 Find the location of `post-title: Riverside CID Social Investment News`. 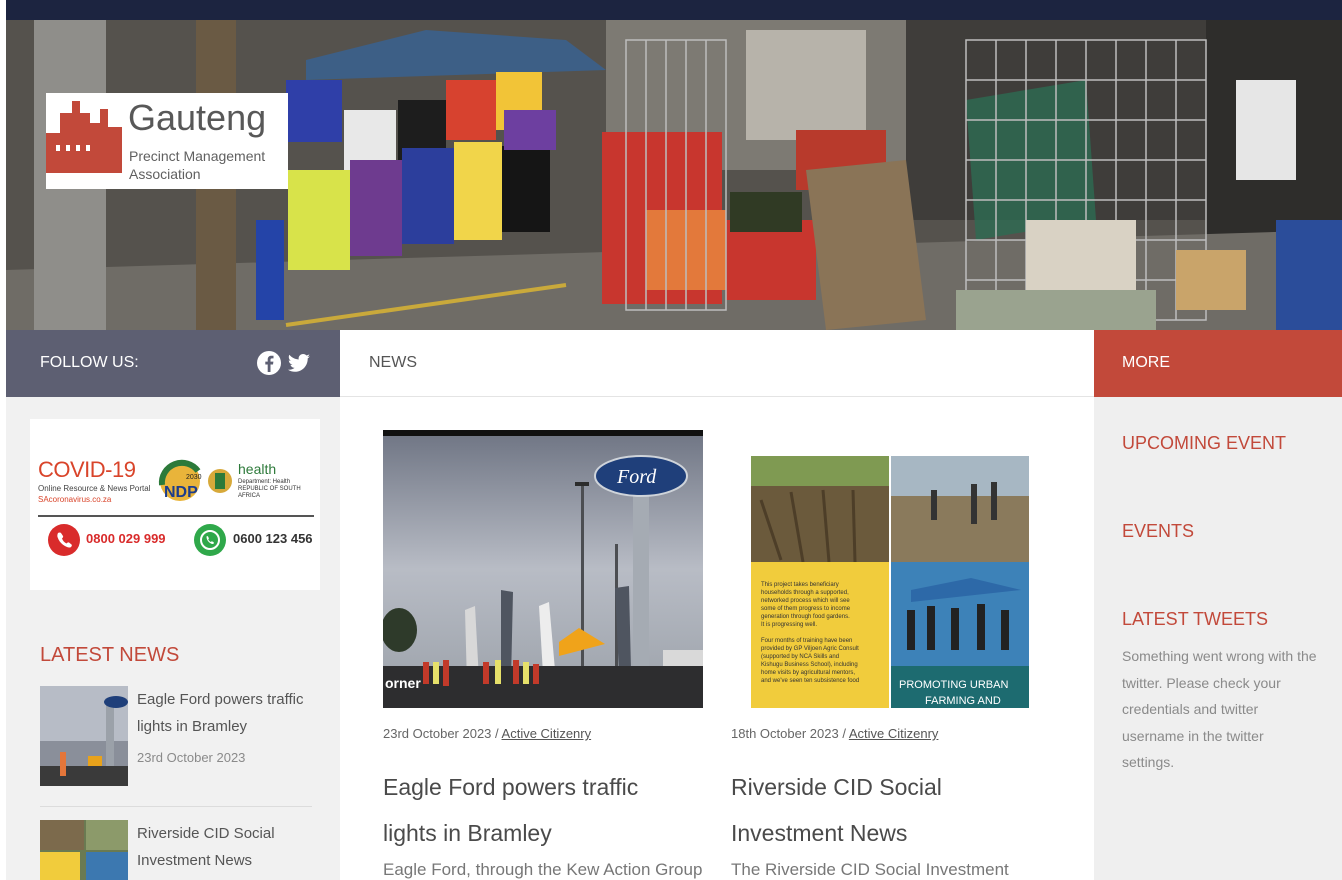

post-title: Riverside CID Social Investment News is located at coordinates (886, 810).